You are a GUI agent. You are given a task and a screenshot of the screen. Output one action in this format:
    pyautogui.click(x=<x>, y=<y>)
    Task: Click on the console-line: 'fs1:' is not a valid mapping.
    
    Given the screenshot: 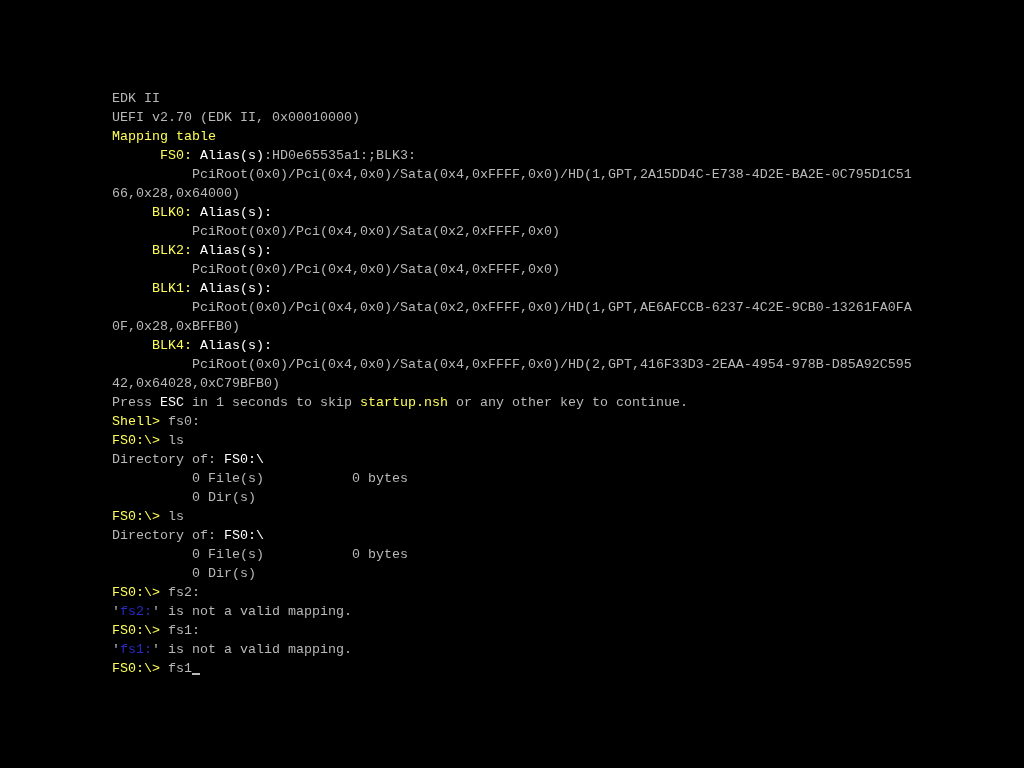 What is the action you would take?
    pyautogui.click(x=232, y=650)
    